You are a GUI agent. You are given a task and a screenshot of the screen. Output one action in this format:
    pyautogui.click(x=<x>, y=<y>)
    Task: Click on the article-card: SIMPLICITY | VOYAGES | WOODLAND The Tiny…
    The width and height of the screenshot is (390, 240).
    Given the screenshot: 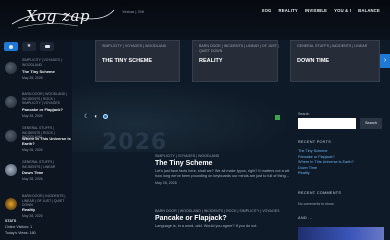 What is the action you would take?
    pyautogui.click(x=225, y=169)
    